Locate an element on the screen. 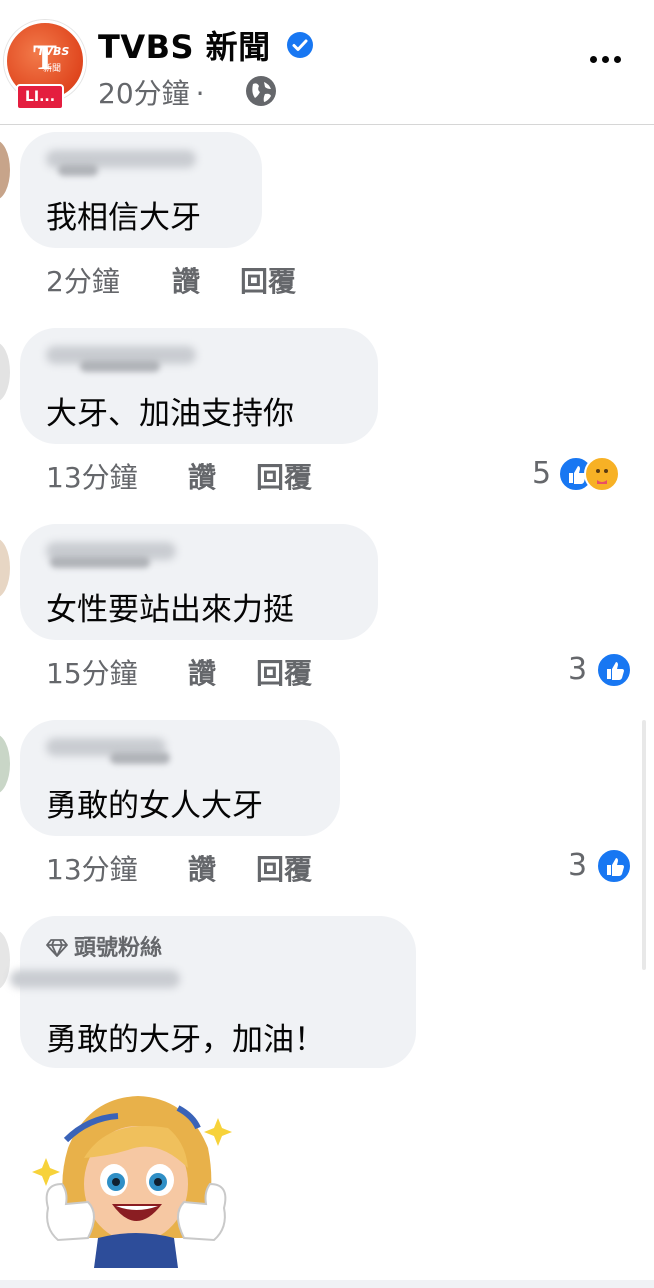 Image resolution: width=654 pixels, height=1288 pixels. comment-text: 勇敢的女人大牙 is located at coordinates (154, 806).